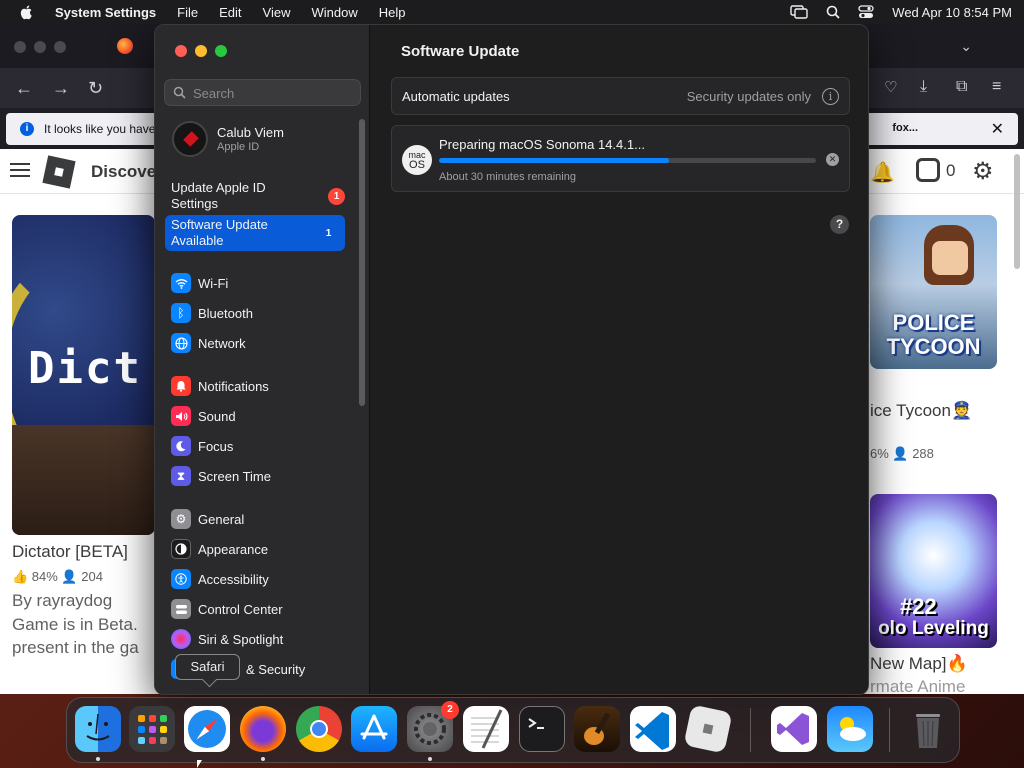 This screenshot has width=1024, height=768. I want to click on cancel-update-icon: ✕, so click(832, 159).